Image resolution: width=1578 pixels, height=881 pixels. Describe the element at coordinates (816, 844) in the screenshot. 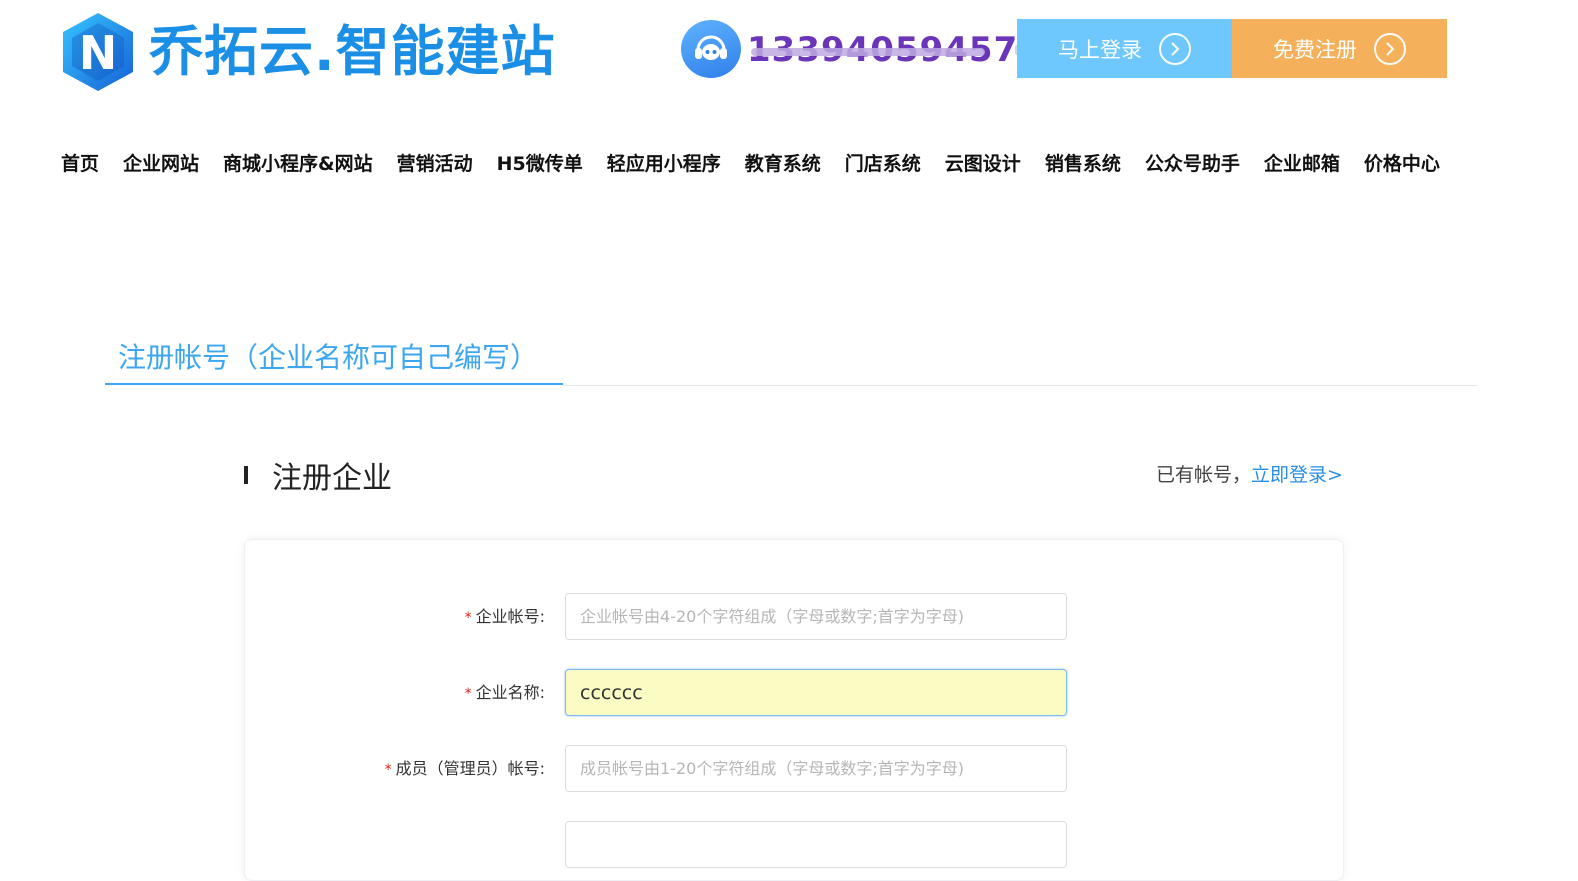

I see `next-field-input` at that location.